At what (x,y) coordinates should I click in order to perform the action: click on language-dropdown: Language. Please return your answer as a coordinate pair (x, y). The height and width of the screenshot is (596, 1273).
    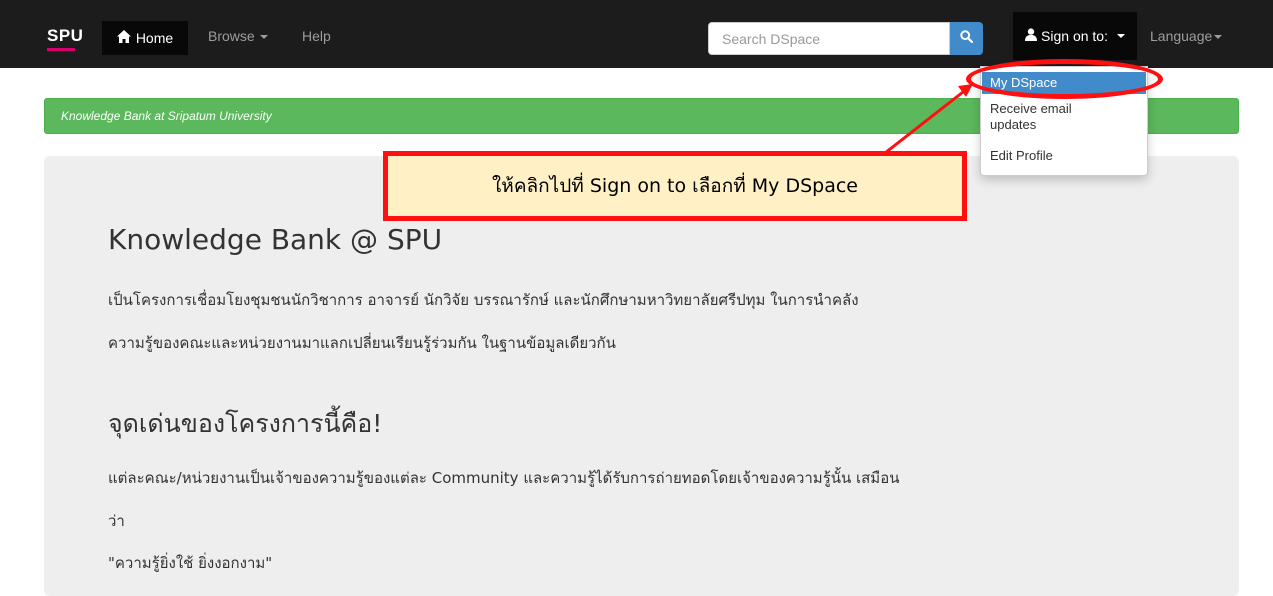
    Looking at the image, I should click on (1186, 36).